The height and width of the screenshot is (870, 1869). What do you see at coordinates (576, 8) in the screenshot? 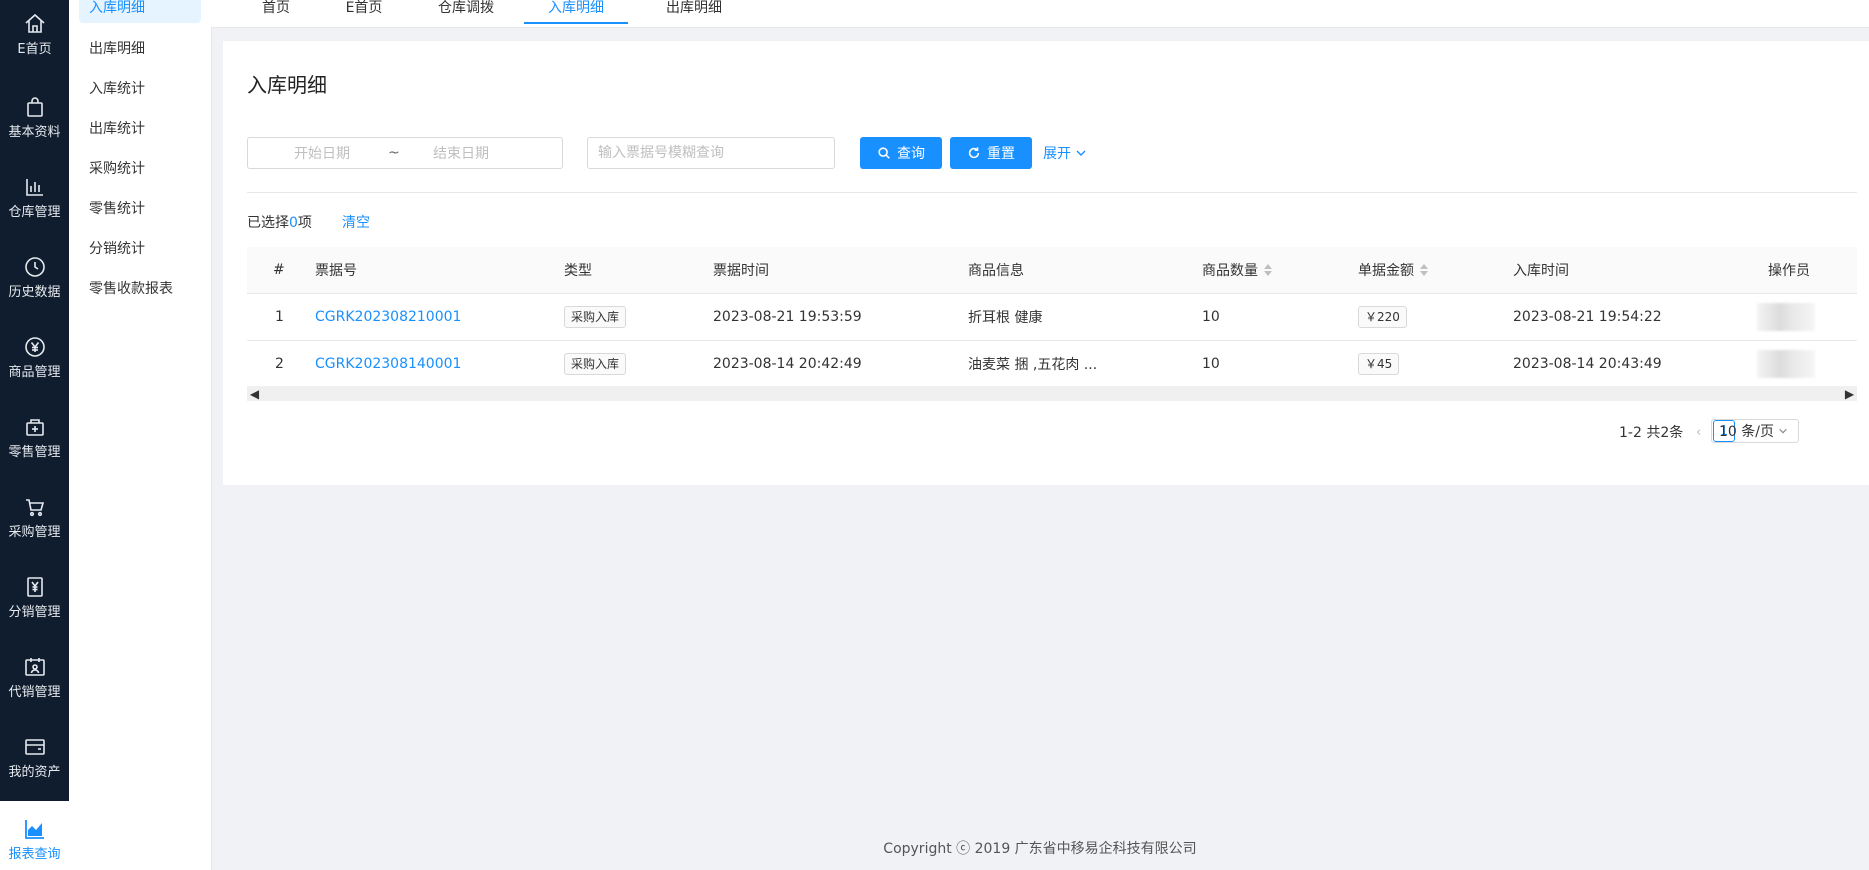
I see `tab-label: 入库明细` at bounding box center [576, 8].